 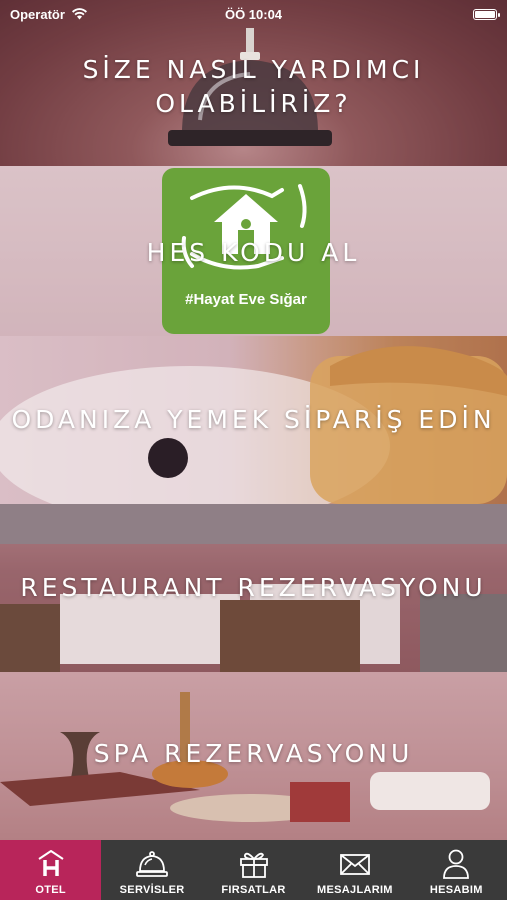 I want to click on help-label: SİZE NASIL YARDIMCI OLABİLİRİZ?, so click(x=253, y=86).